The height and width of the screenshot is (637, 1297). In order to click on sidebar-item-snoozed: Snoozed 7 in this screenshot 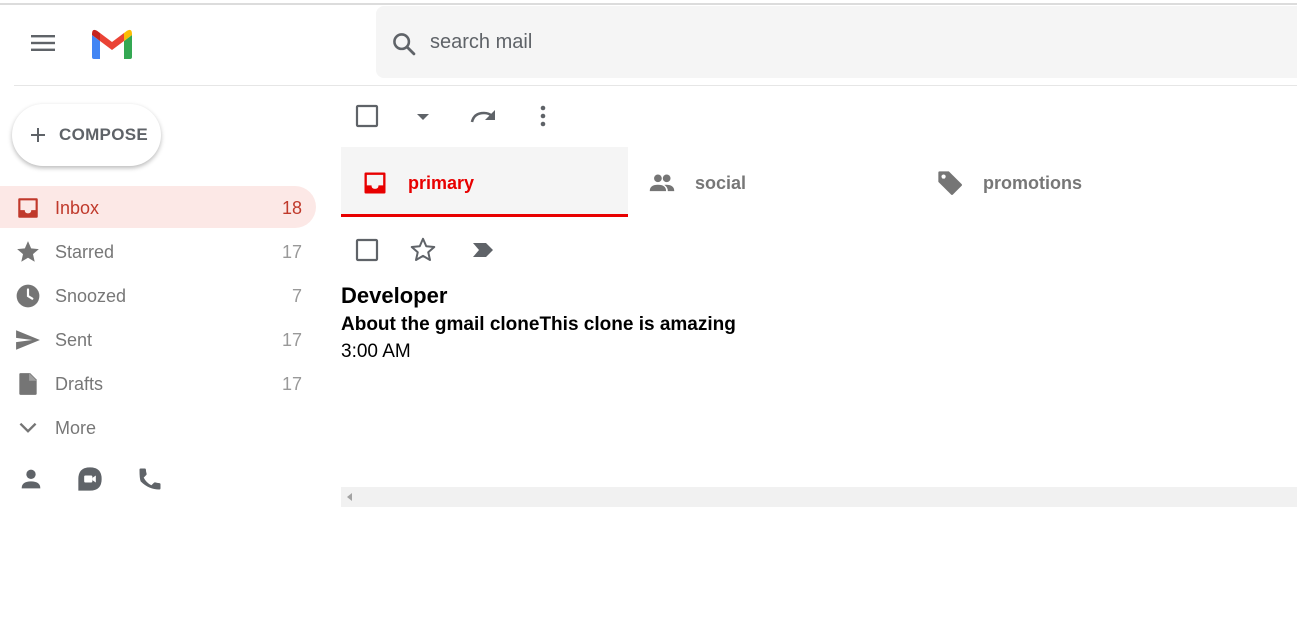, I will do `click(158, 295)`.